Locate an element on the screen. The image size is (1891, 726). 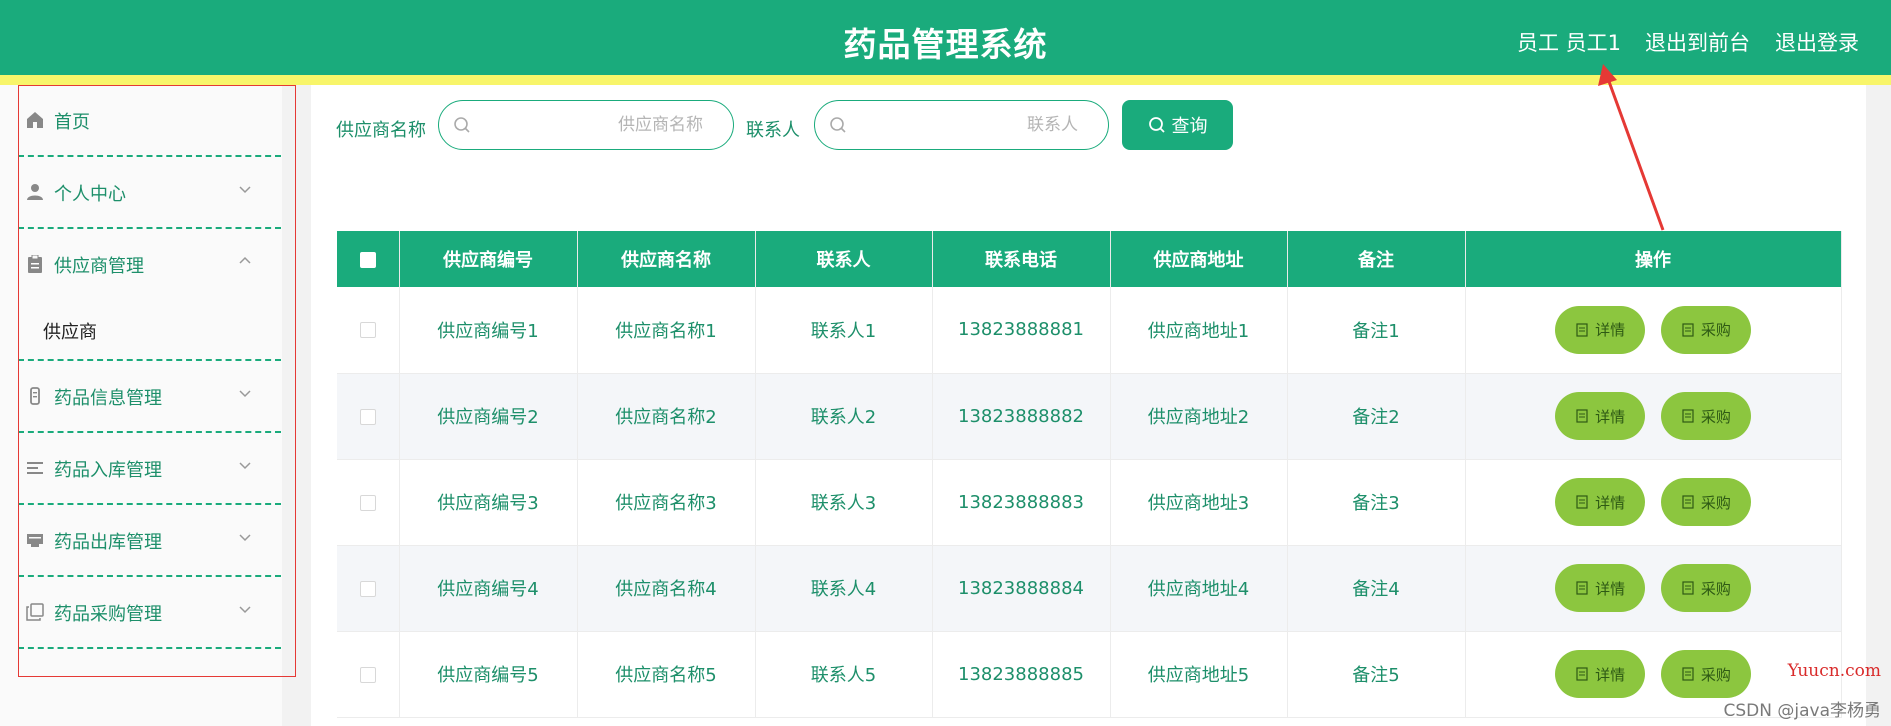
sidebar-item-home: 首页 is located at coordinates (149, 121).